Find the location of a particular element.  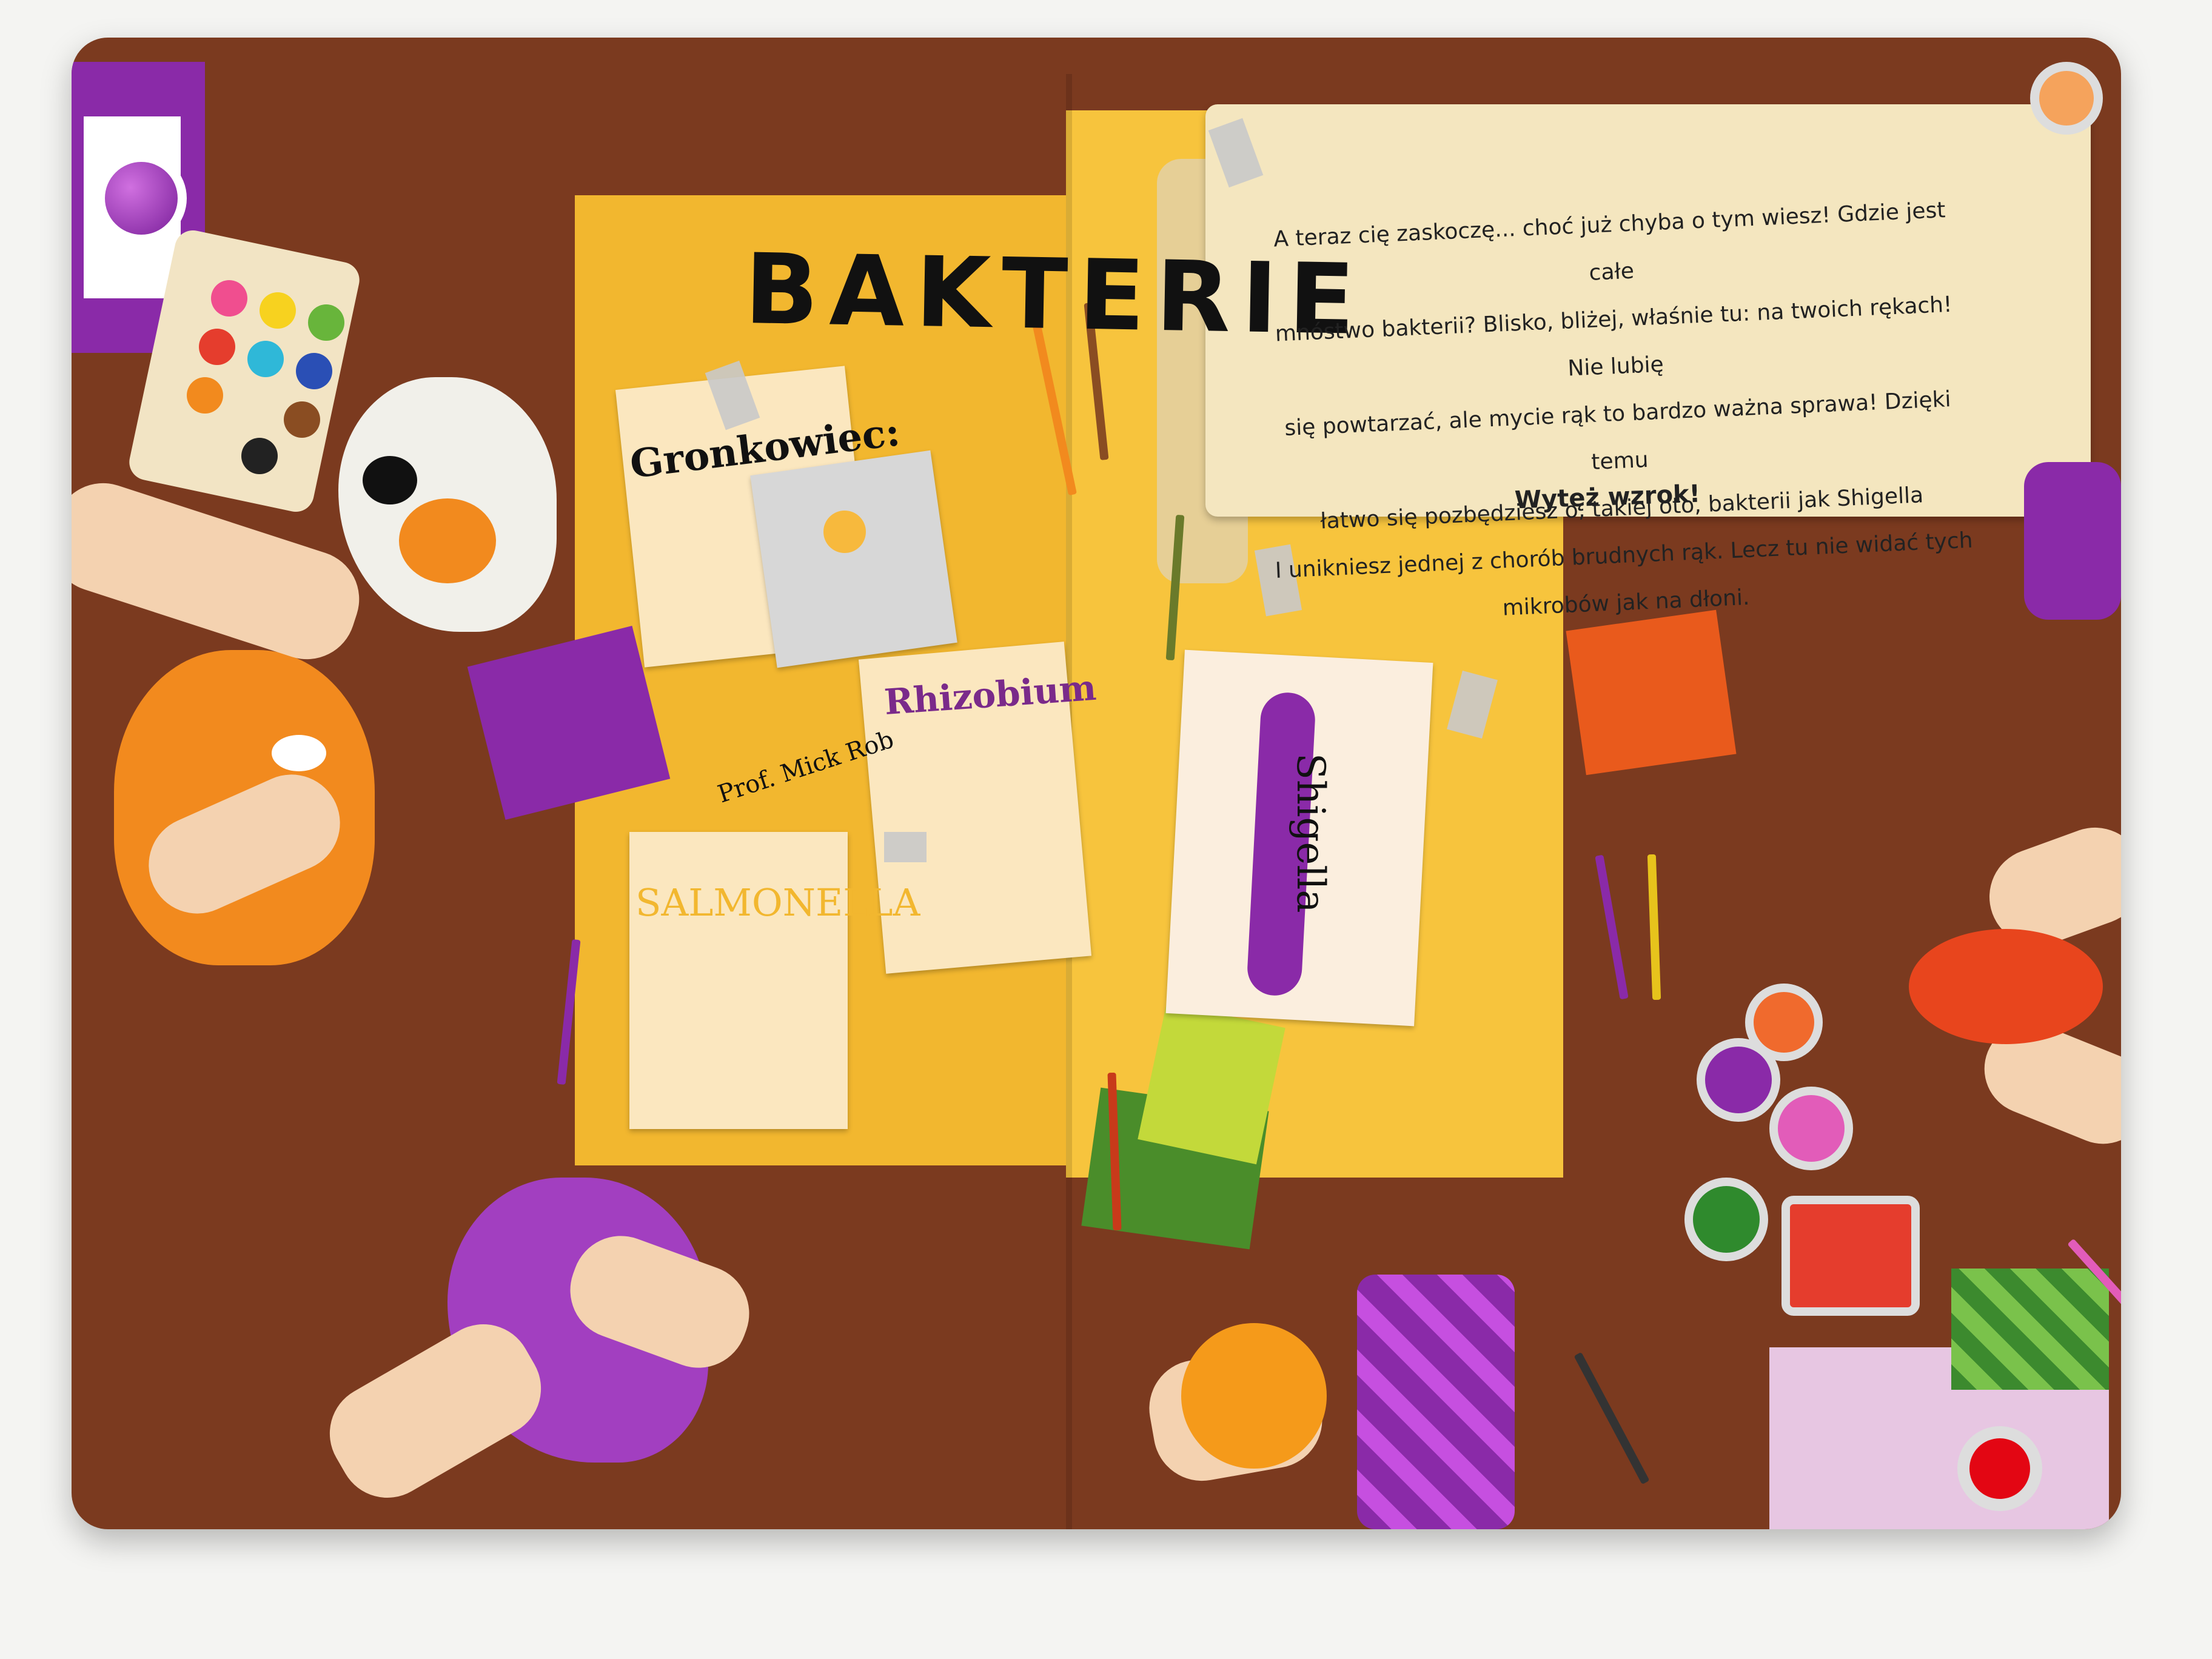

professor-figure is located at coordinates (844, 532).